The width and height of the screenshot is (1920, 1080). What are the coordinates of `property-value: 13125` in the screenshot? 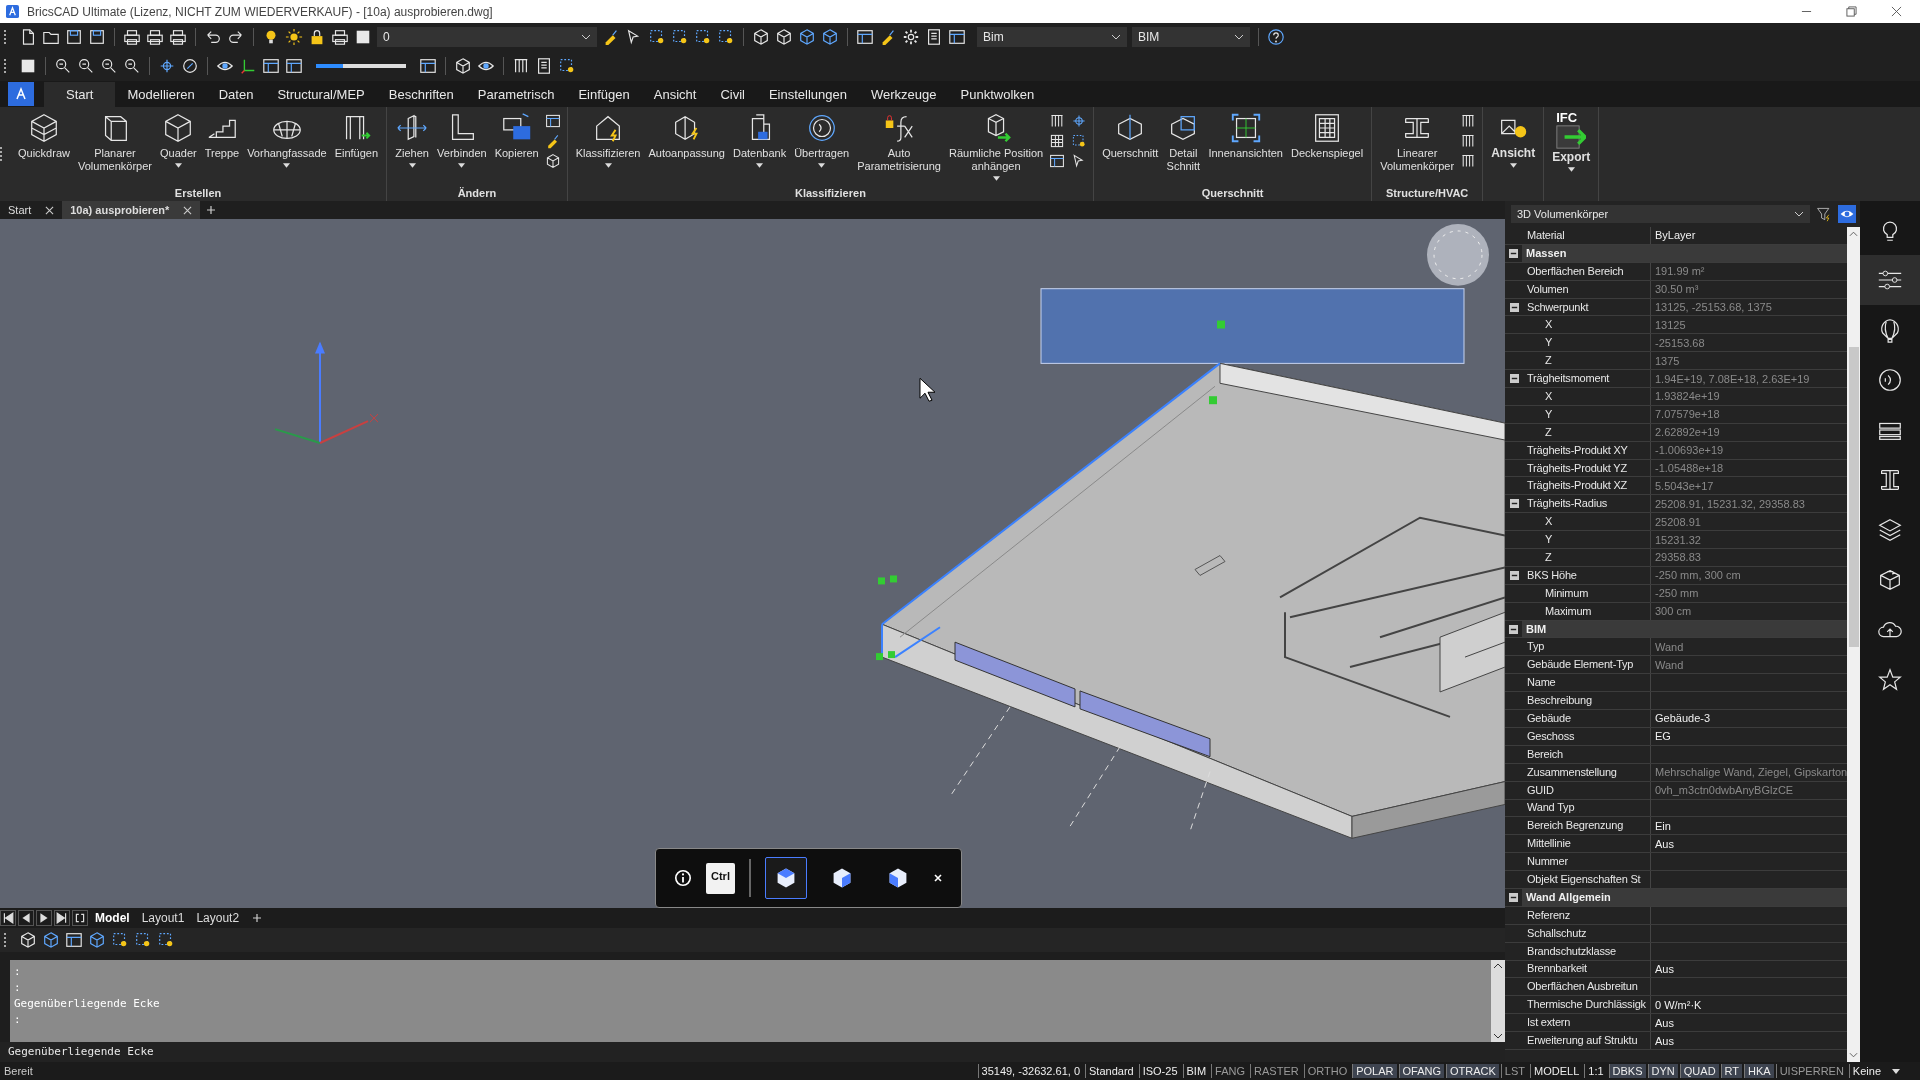 It's located at (1749, 324).